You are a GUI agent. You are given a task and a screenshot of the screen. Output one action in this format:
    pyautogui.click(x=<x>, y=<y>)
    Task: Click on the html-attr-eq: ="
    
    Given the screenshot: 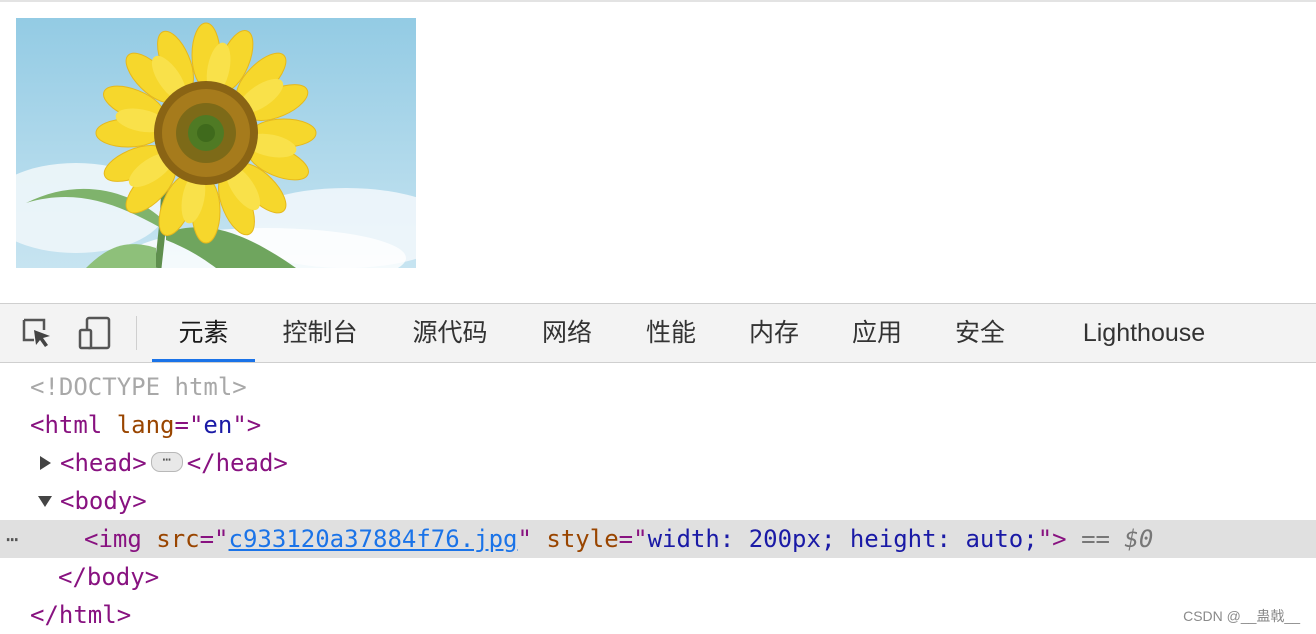 What is the action you would take?
    pyautogui.click(x=189, y=425)
    